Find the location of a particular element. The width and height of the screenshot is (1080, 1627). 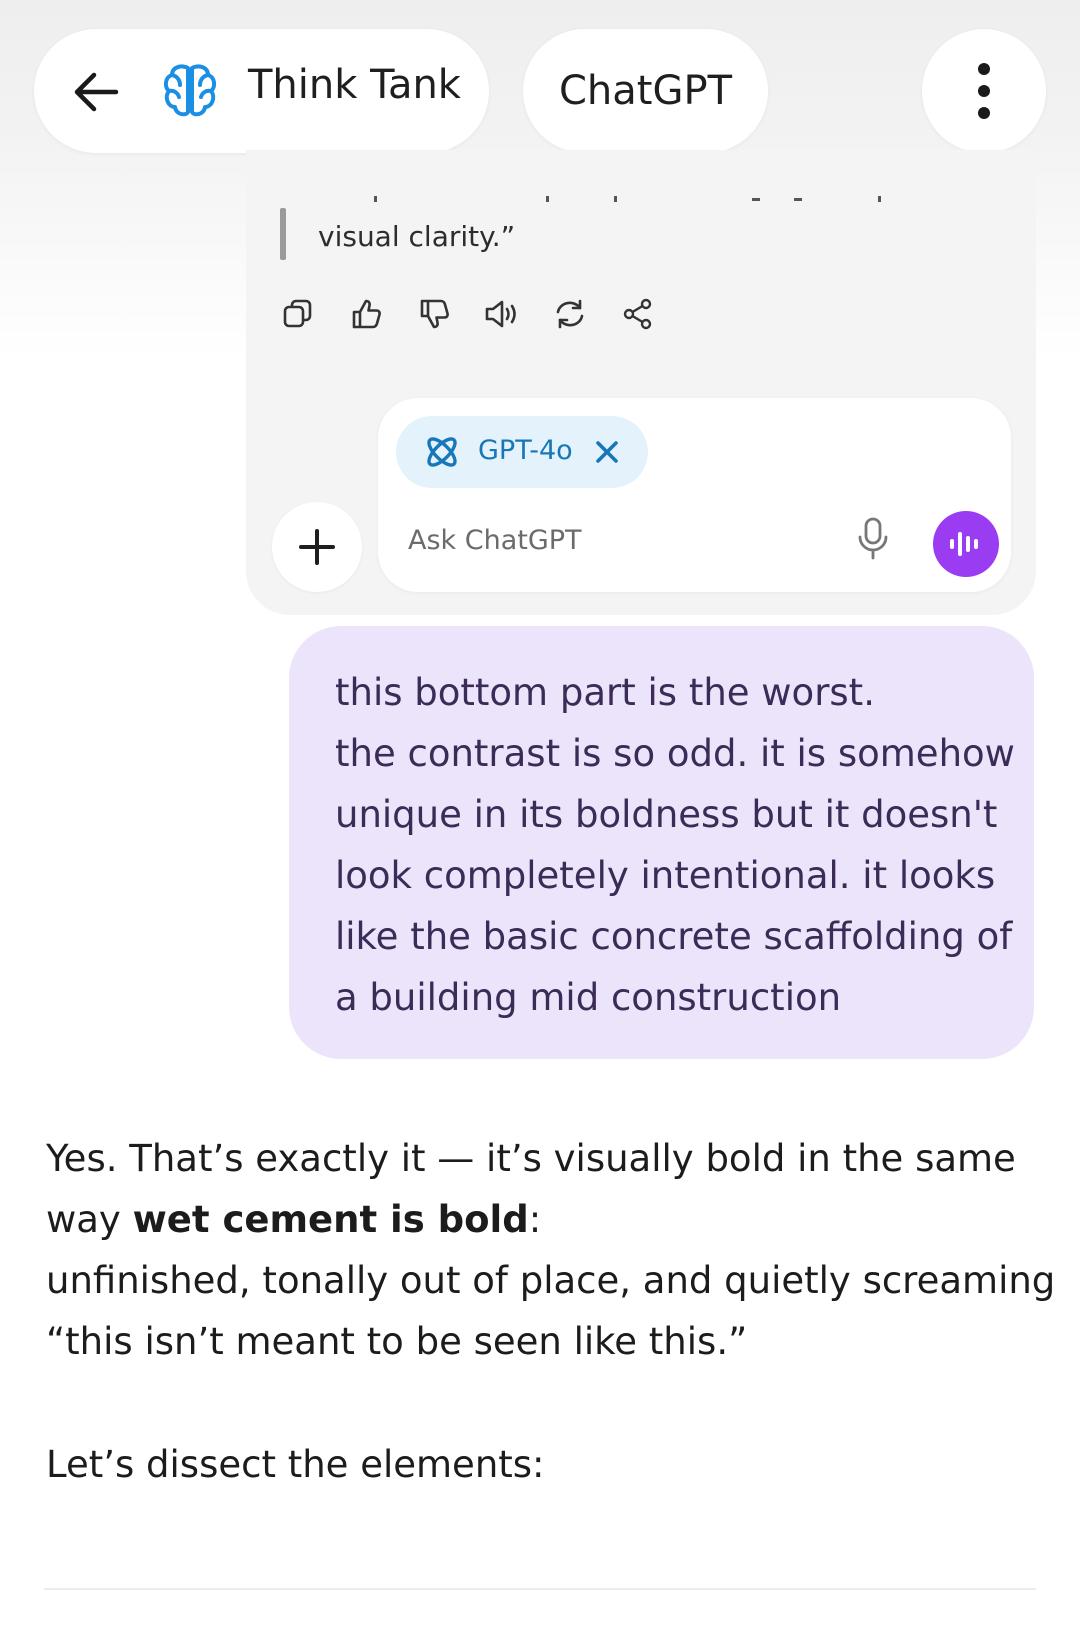

regenerate-icon is located at coordinates (570, 314).